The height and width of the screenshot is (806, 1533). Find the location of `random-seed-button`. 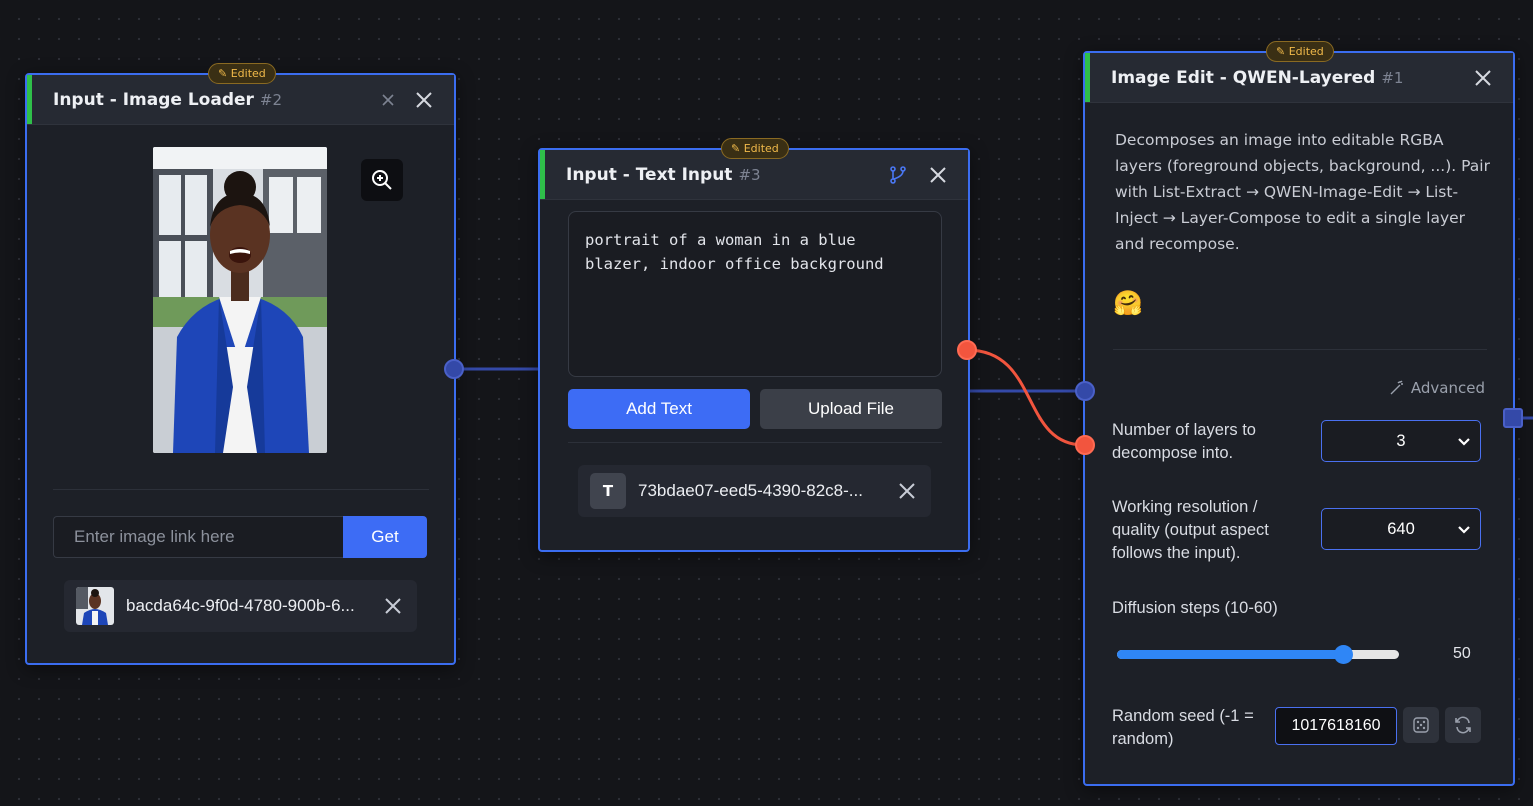

random-seed-button is located at coordinates (1421, 725).